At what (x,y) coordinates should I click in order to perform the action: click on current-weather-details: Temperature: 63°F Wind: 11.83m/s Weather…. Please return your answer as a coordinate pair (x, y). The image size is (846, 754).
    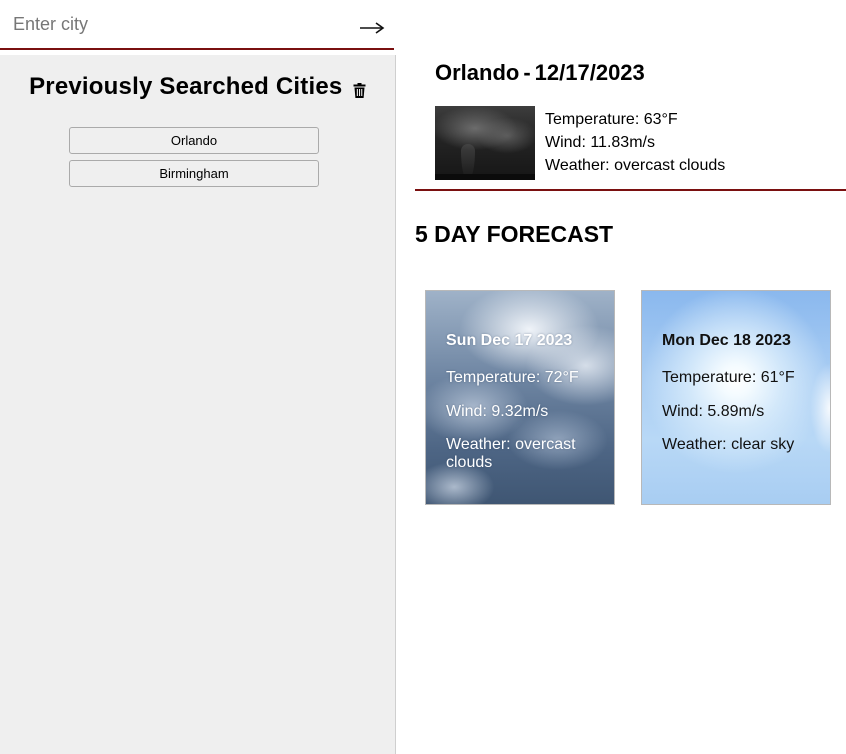
    Looking at the image, I should click on (635, 142).